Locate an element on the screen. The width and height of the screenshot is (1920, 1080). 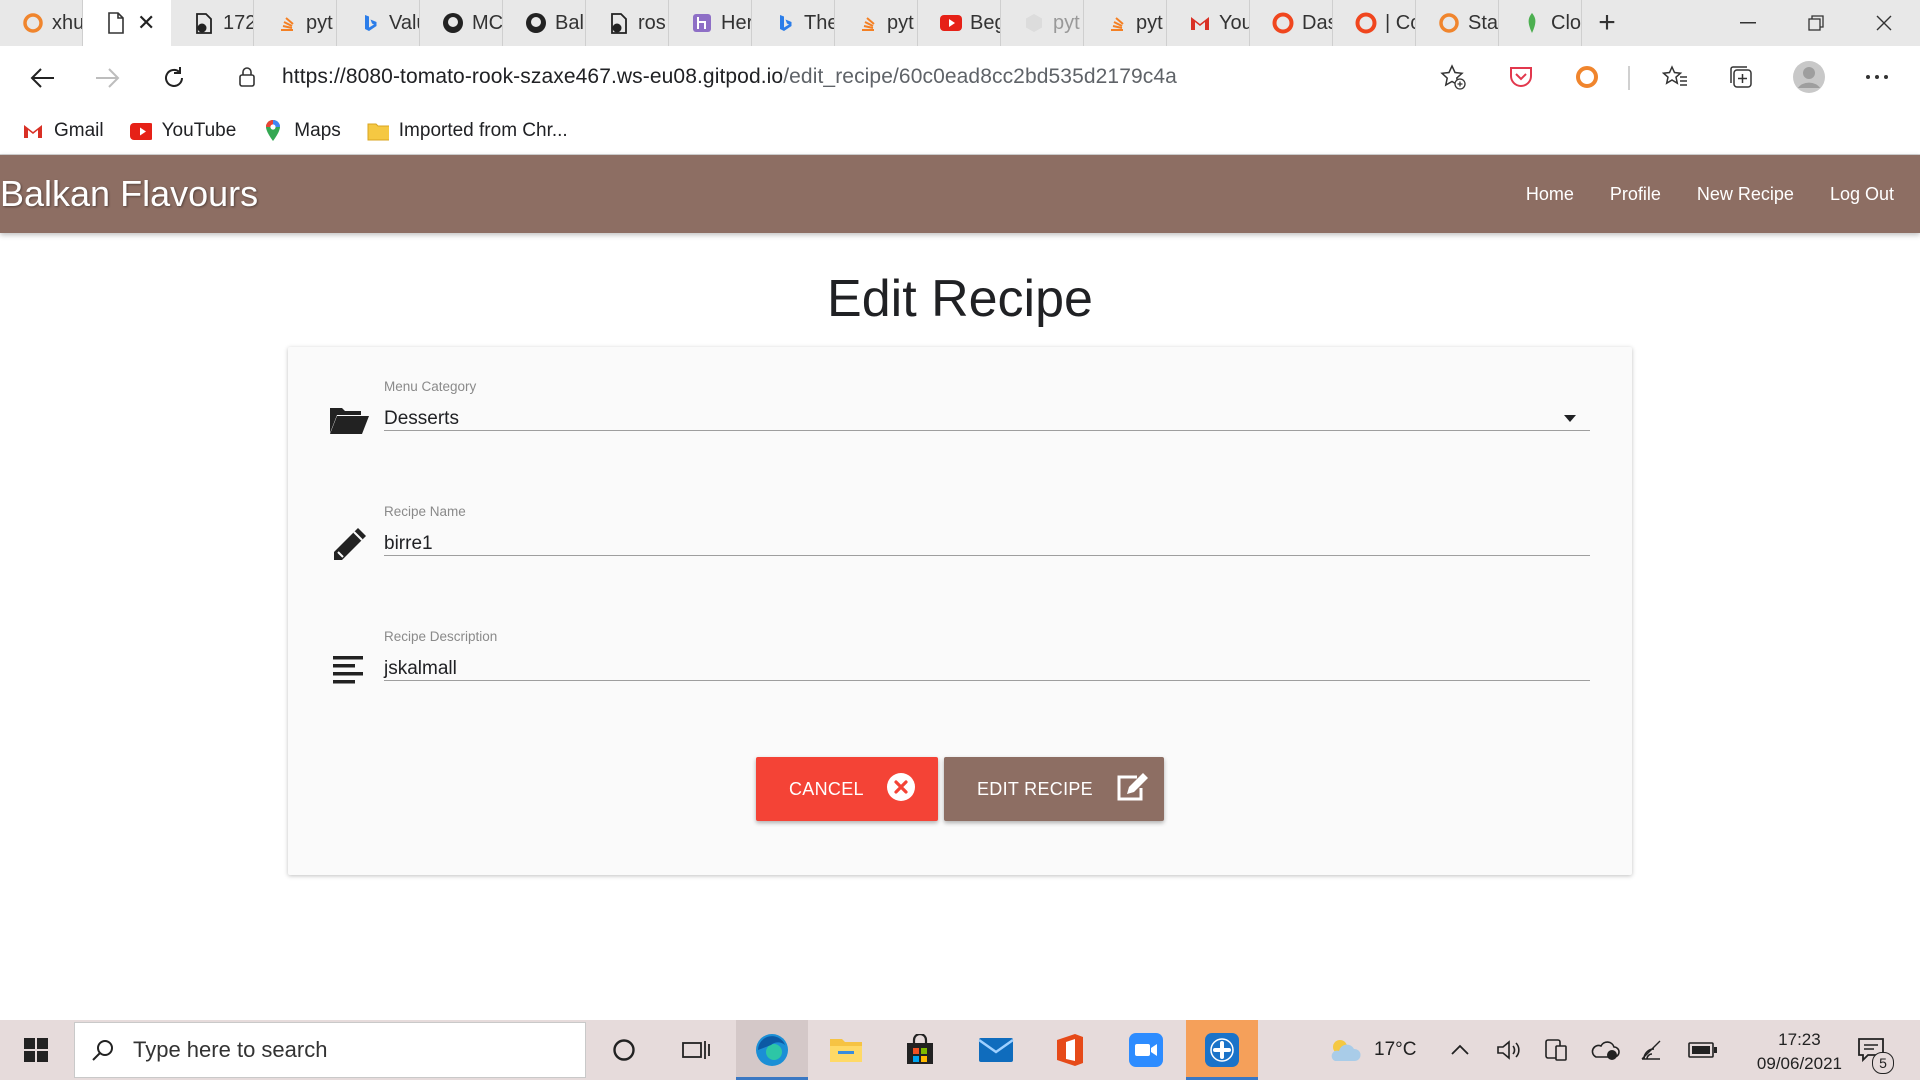
taskbar-edge is located at coordinates (772, 1050).